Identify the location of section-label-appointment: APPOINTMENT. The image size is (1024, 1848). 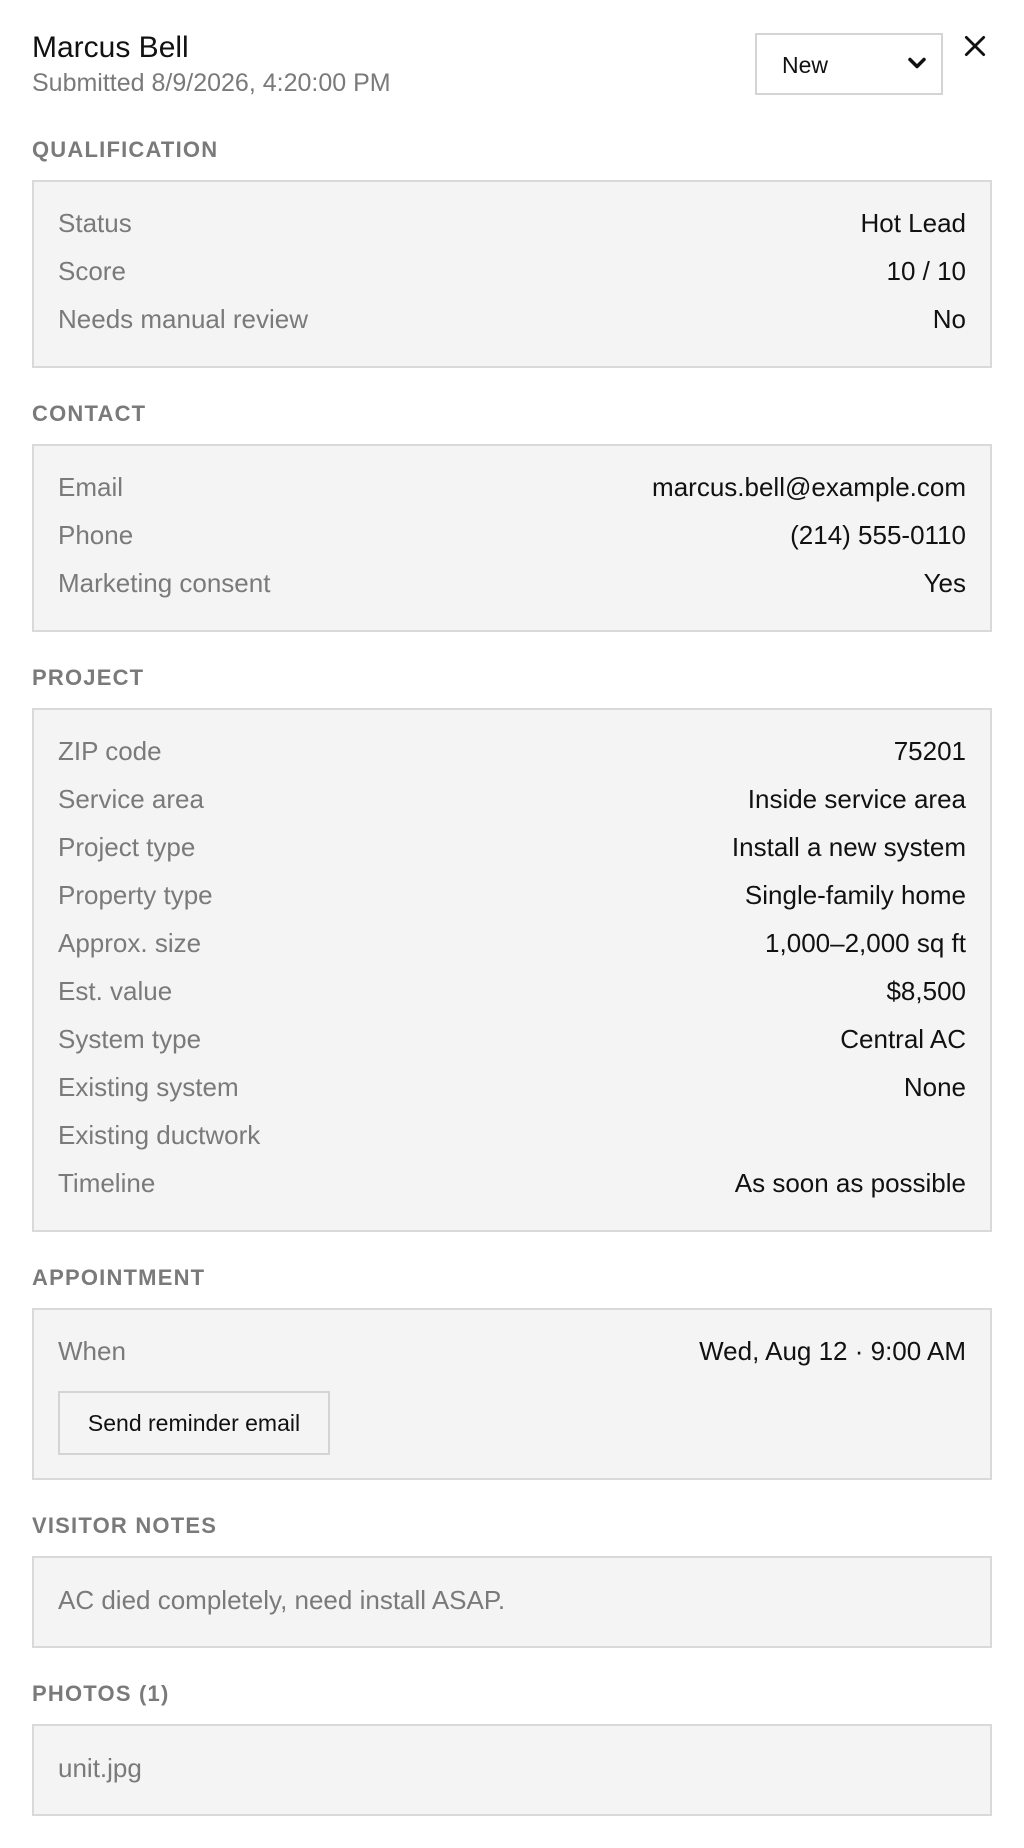
(119, 1277).